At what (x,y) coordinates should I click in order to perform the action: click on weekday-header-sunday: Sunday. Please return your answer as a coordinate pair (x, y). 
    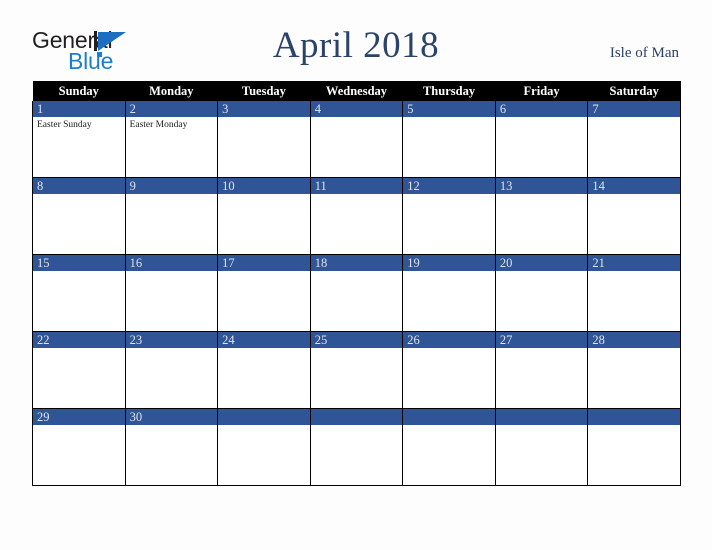
    Looking at the image, I should click on (79, 91).